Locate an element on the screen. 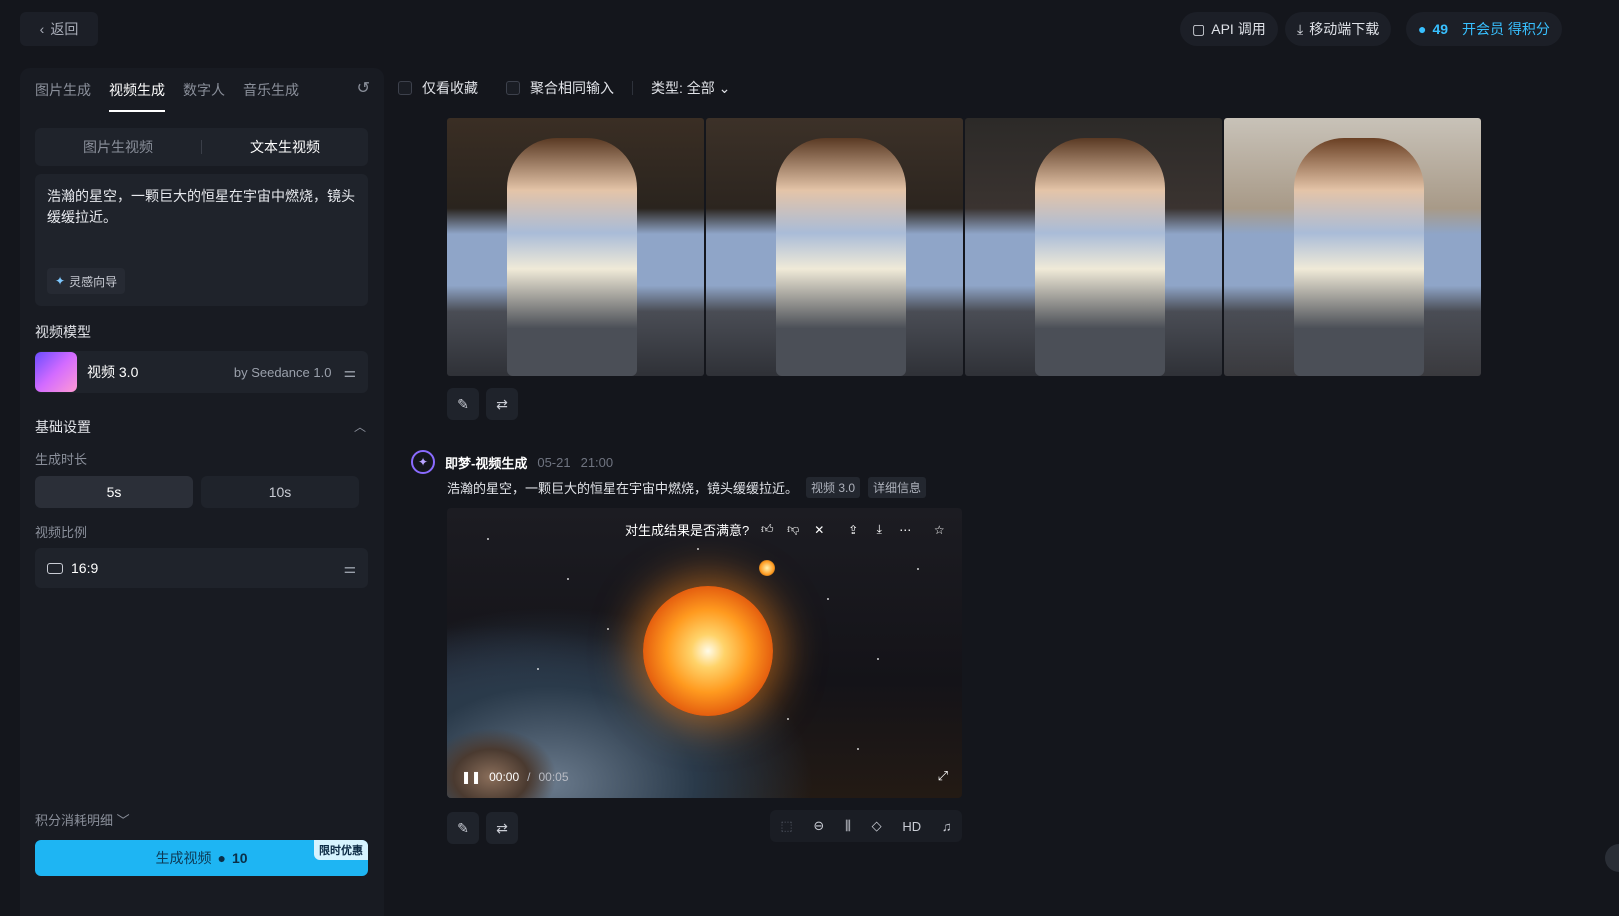 The image size is (1619, 916). image-to-video-option: 图片生视频 is located at coordinates (118, 147).